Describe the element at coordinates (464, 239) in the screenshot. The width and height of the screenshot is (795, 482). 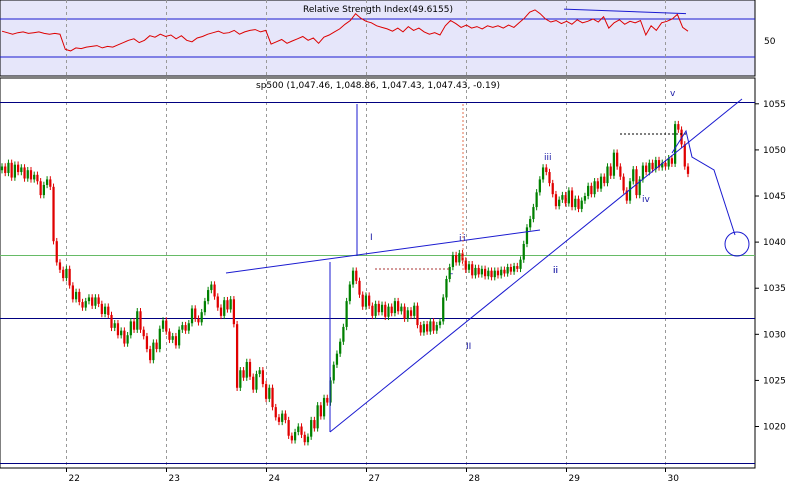
I see `wave-label: i` at that location.